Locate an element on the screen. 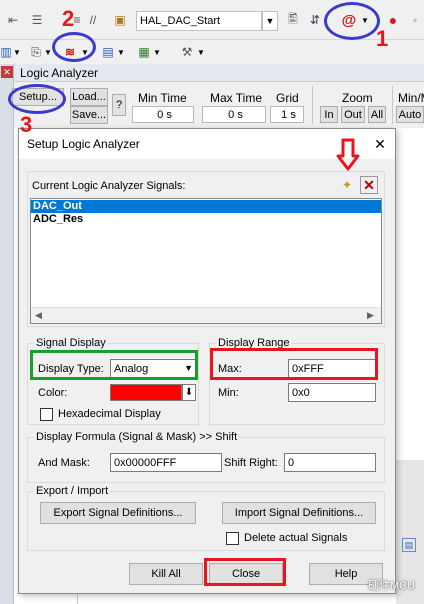 The height and width of the screenshot is (604, 424). system-viewer-dropdown-icon: ▼ is located at coordinates (121, 52).